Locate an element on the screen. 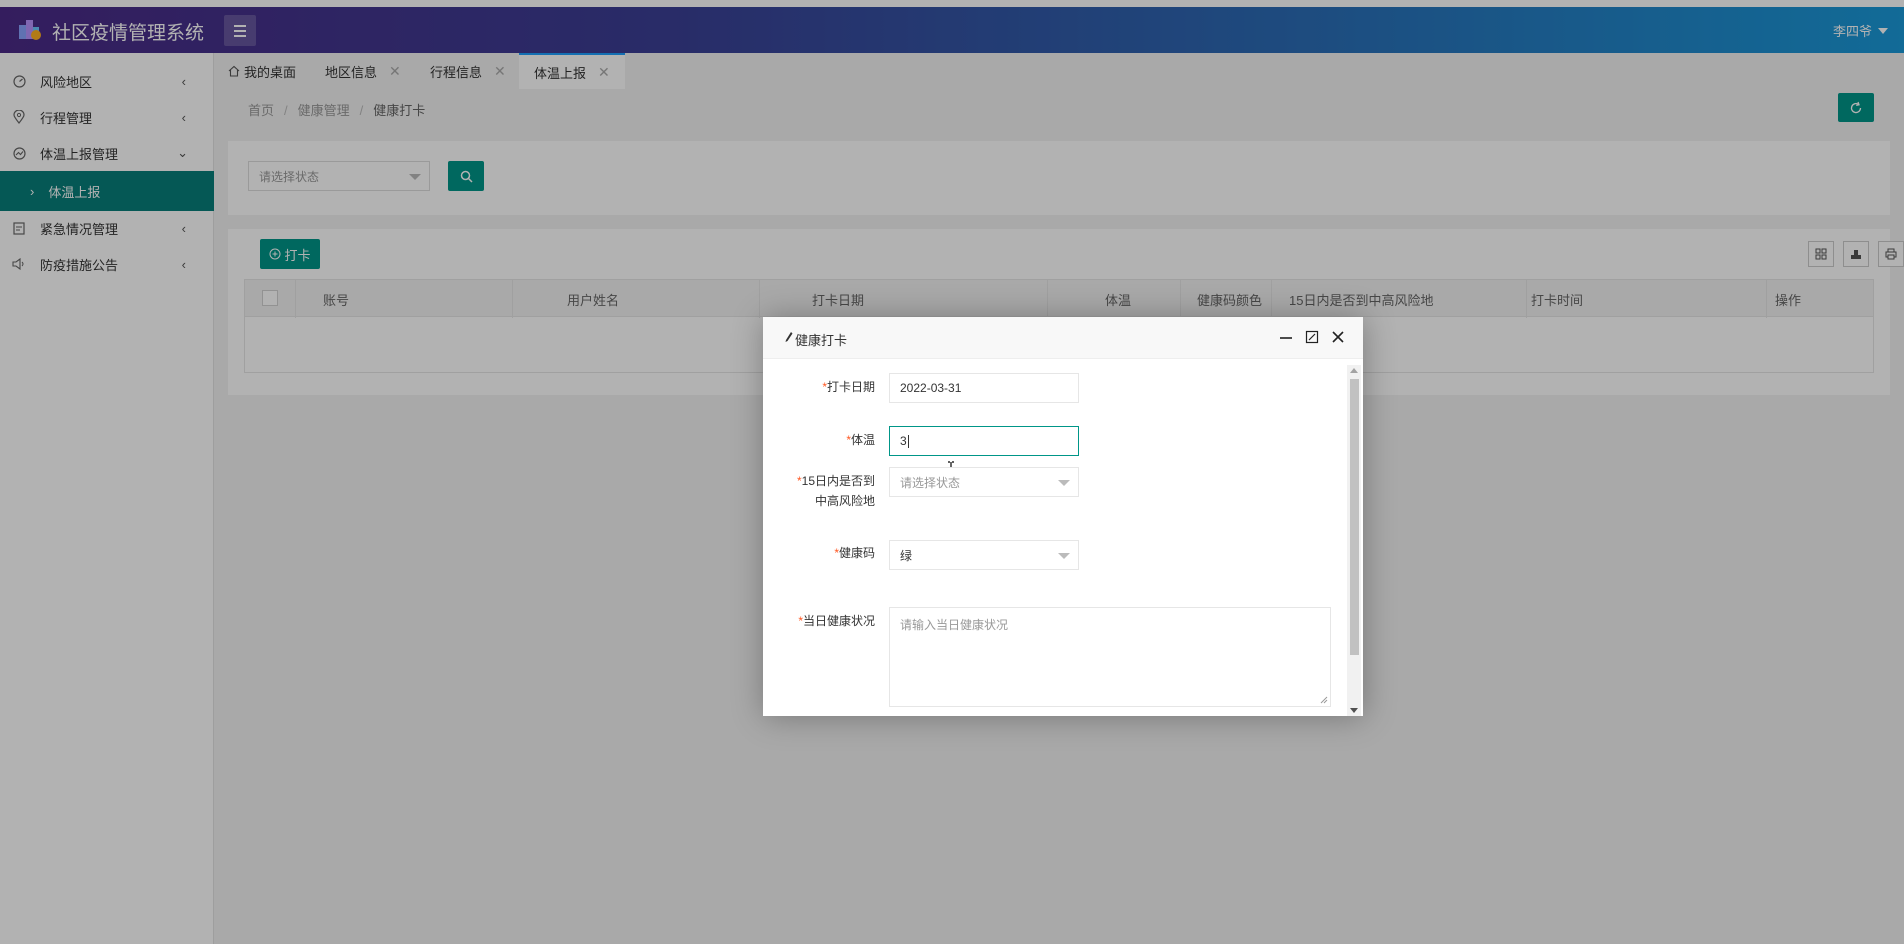 This screenshot has width=1904, height=944. dialog-title: 健康打卡 is located at coordinates (821, 340).